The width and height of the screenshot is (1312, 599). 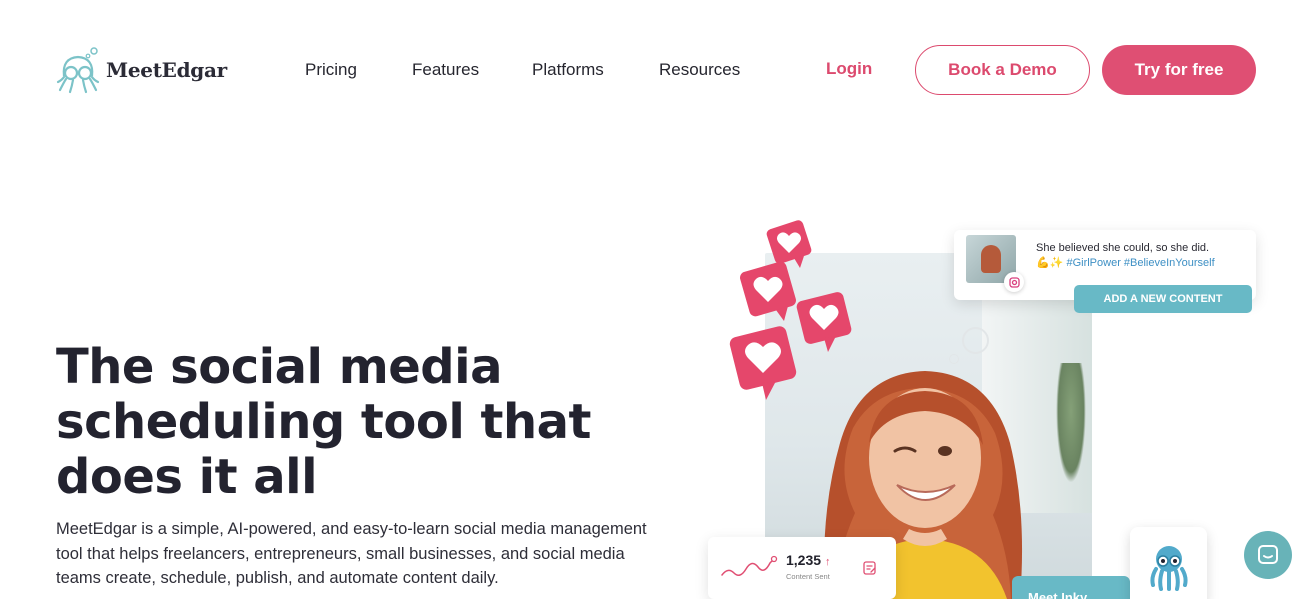 I want to click on content-sent-label: Content Sent, so click(x=808, y=576).